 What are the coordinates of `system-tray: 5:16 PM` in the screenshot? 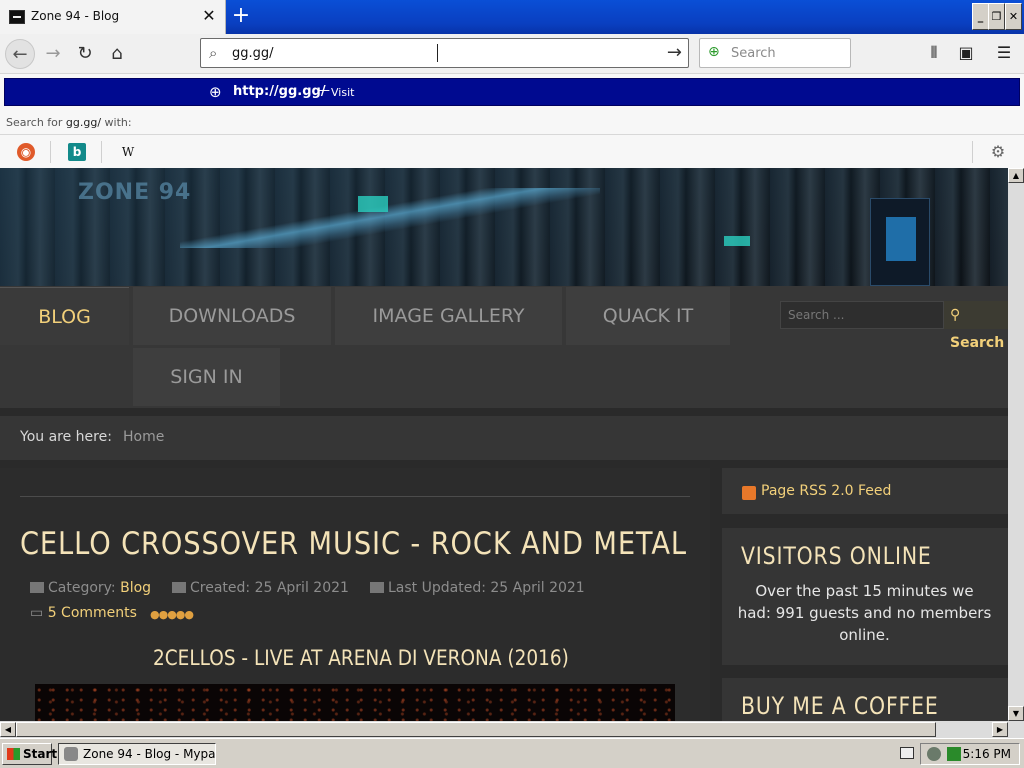 It's located at (970, 754).